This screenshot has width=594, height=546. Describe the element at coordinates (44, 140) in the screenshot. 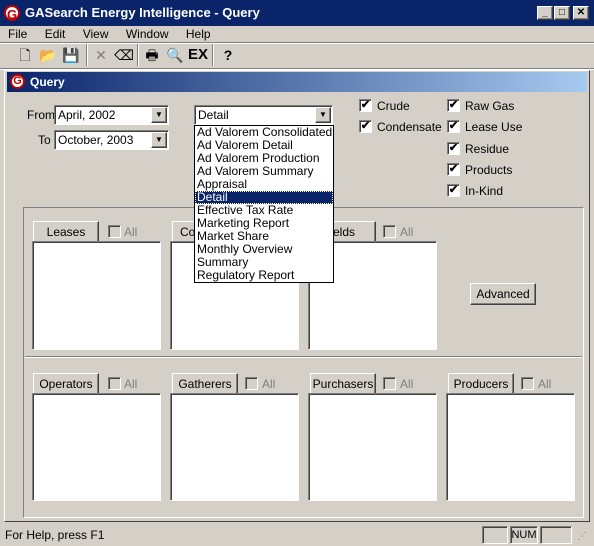

I see `to-label: To` at that location.